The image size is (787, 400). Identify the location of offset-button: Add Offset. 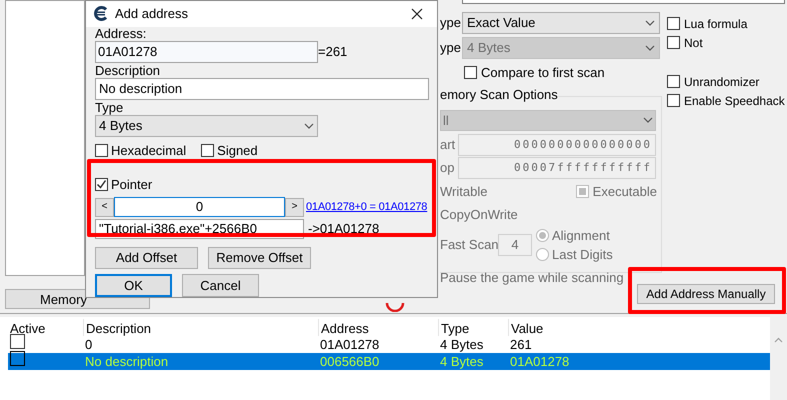
(146, 258).